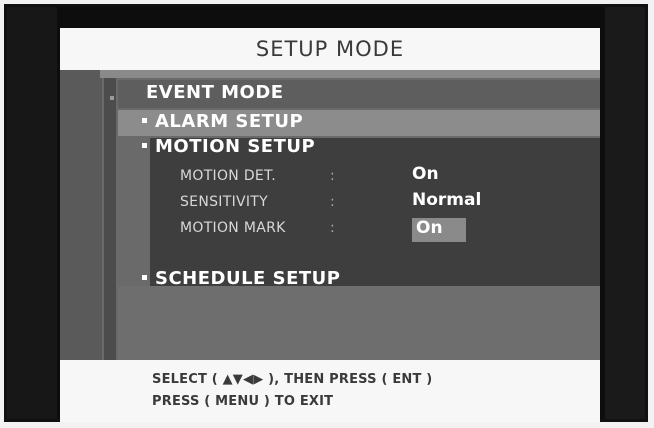 The height and width of the screenshot is (428, 654). I want to click on top-band, so click(350, 74).